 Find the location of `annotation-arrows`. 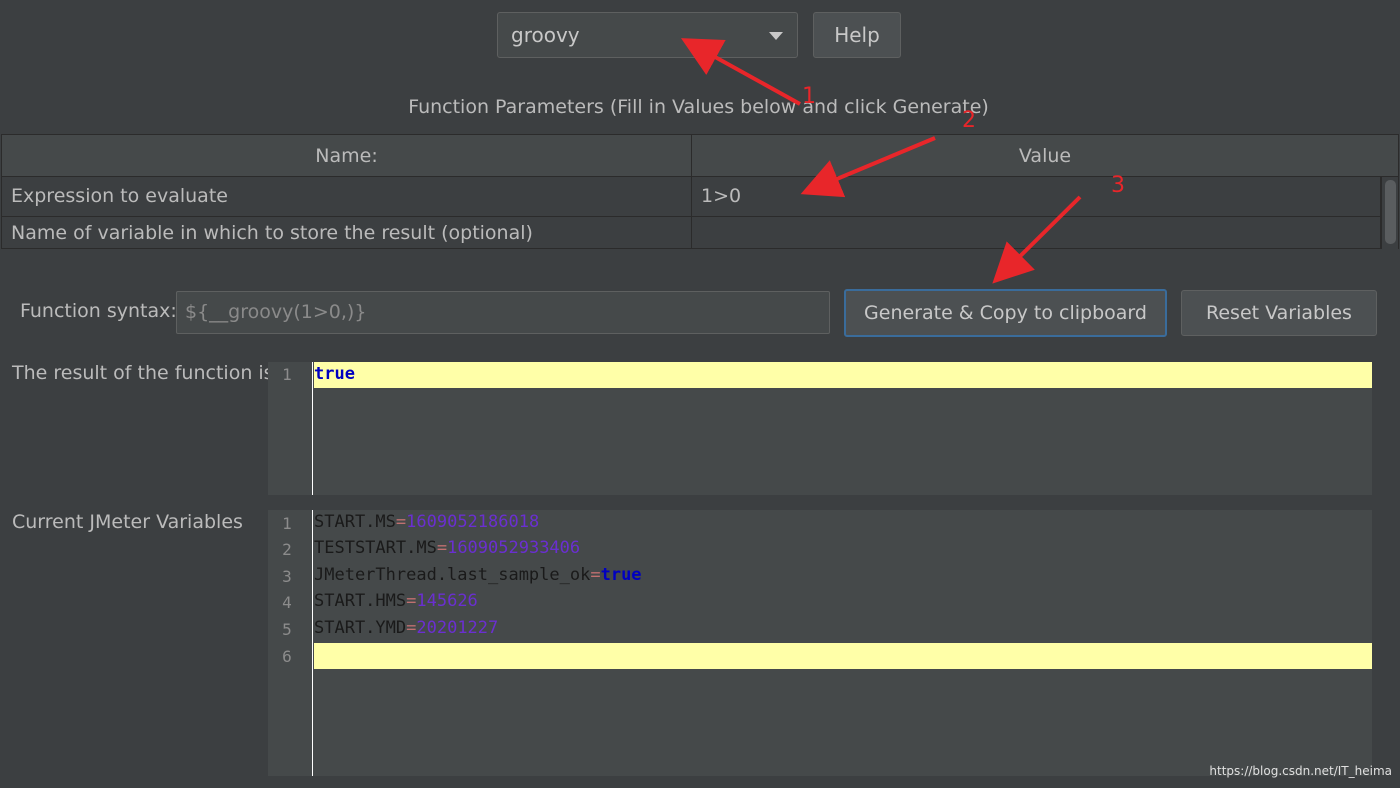

annotation-arrows is located at coordinates (881, 161).